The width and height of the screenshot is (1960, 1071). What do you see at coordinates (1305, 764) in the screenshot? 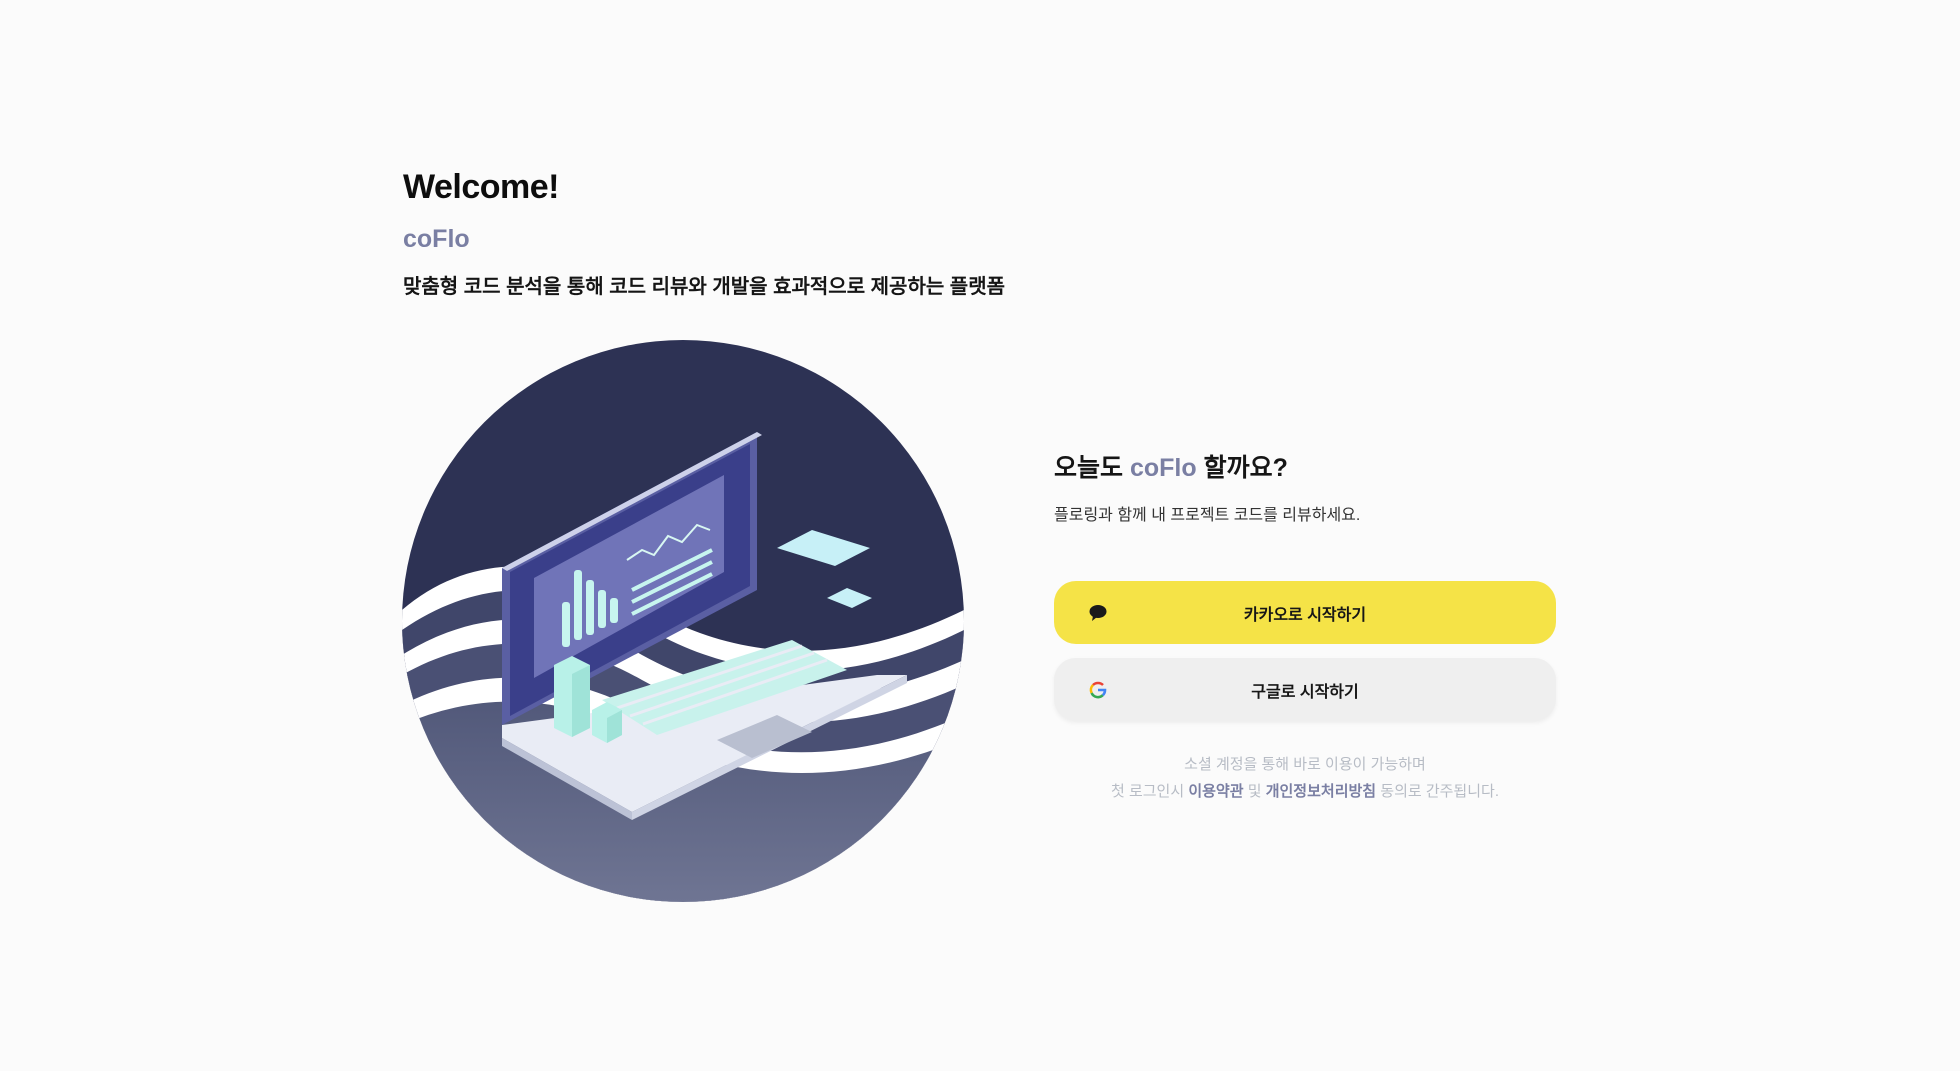
I see `notice-line-1: 소셜 계정을 통해 바로 이용이 가능하며` at bounding box center [1305, 764].